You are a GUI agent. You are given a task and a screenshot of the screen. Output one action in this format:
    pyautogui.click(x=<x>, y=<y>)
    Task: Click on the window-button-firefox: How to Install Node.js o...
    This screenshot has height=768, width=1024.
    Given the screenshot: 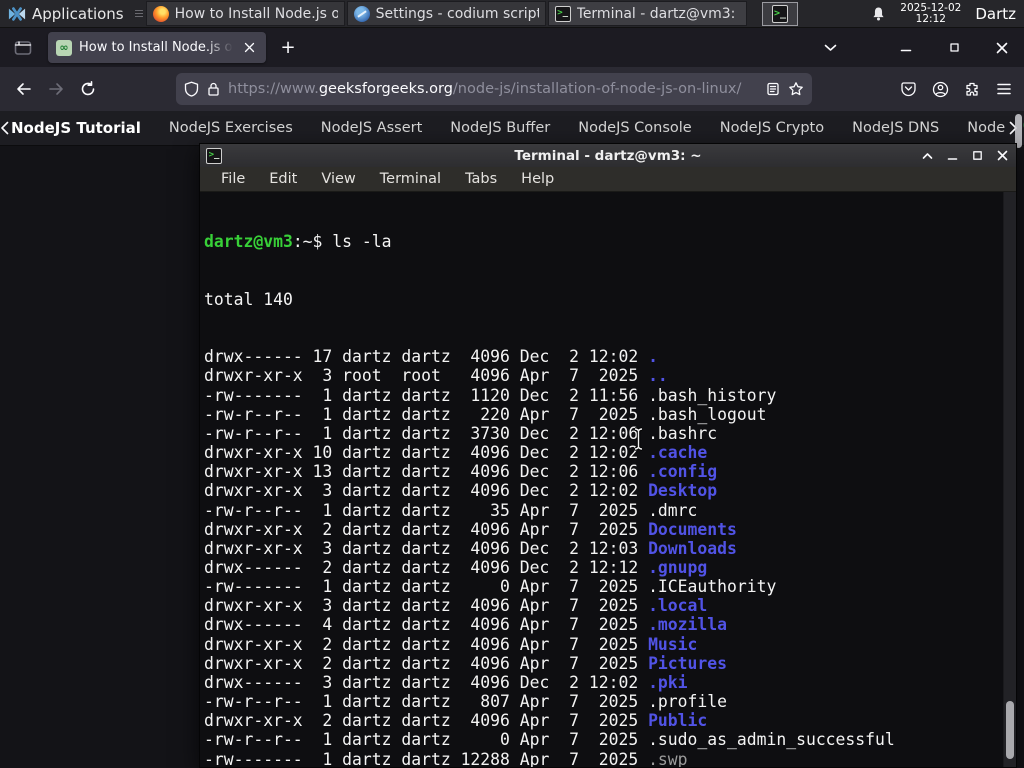 What is the action you would take?
    pyautogui.click(x=245, y=13)
    